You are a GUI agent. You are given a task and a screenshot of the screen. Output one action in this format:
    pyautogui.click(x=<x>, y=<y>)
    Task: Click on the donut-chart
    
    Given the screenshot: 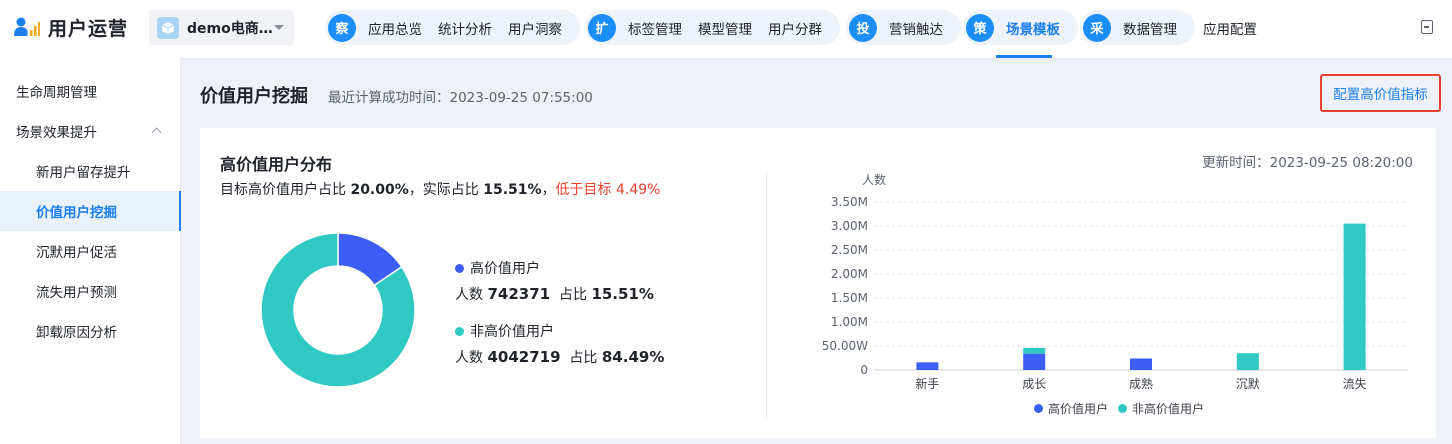 What is the action you would take?
    pyautogui.click(x=338, y=310)
    